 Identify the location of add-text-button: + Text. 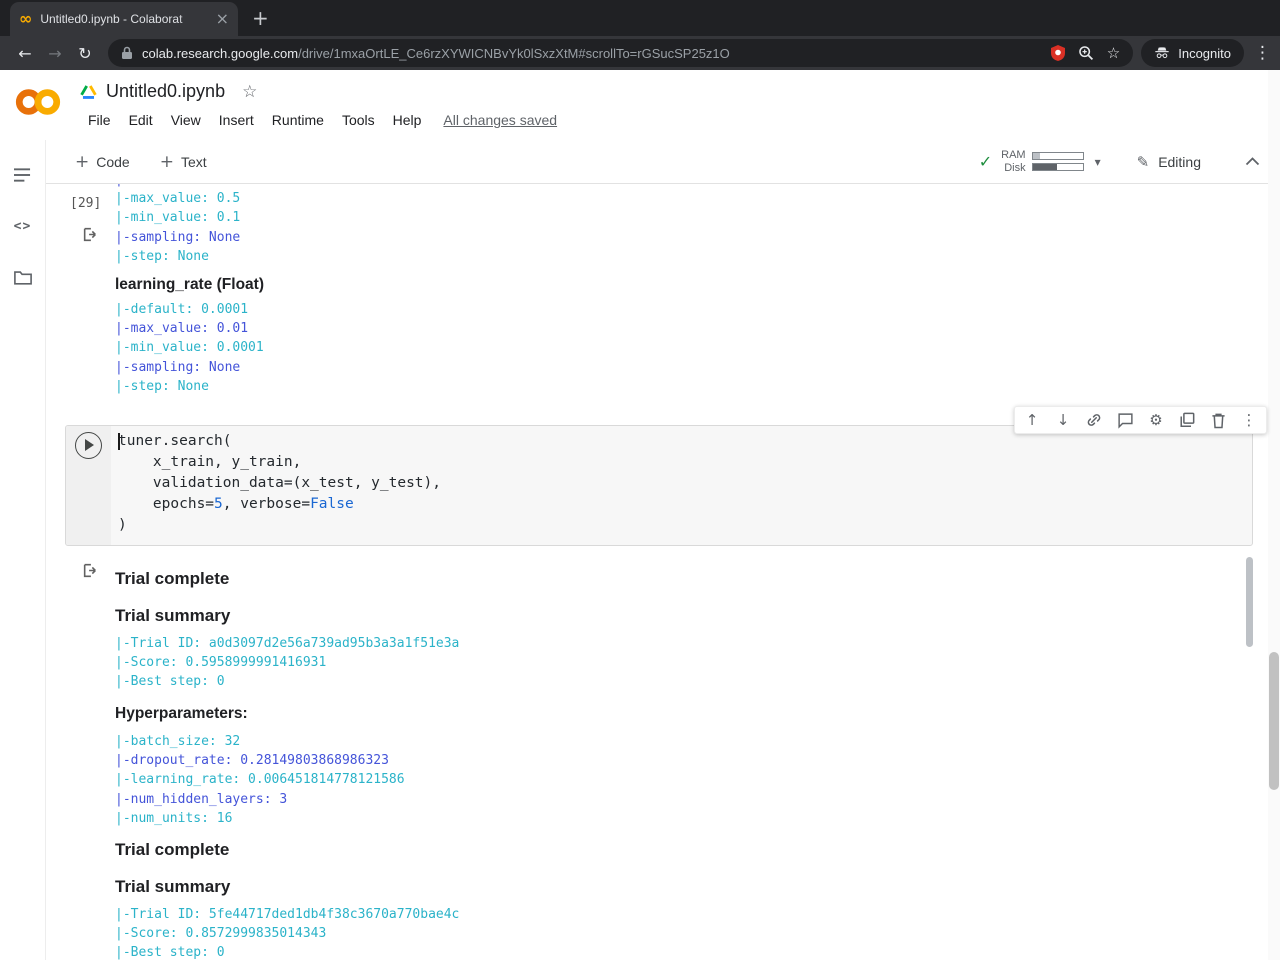
(183, 162).